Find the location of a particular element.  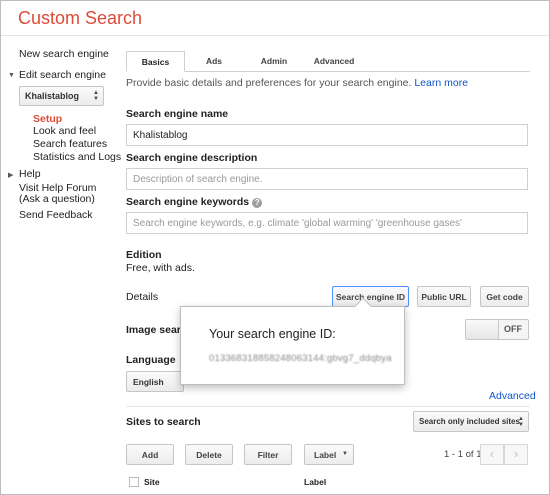

sites-filter-value: Search only included sites is located at coordinates (469, 421).